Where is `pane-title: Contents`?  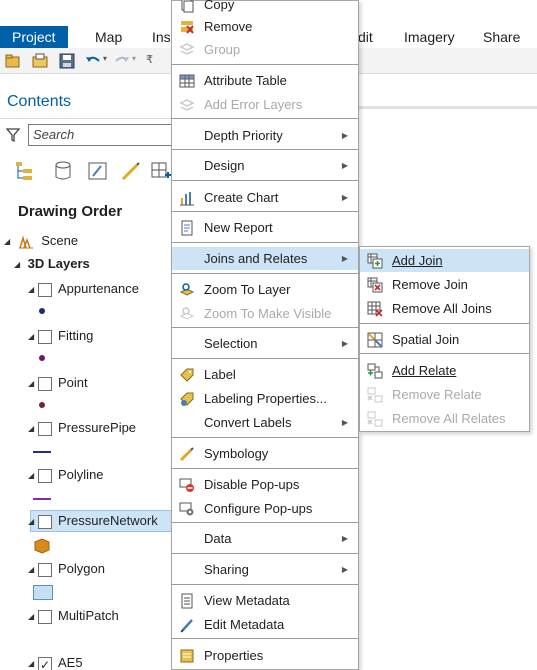 pane-title: Contents is located at coordinates (39, 101).